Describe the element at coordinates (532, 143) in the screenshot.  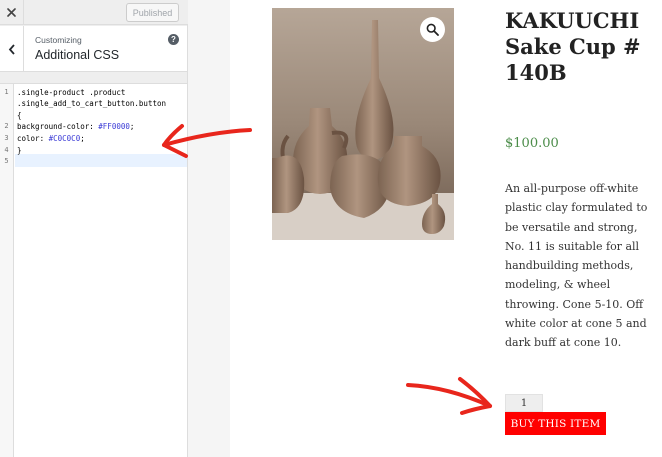
I see `product-price: $100.00` at that location.